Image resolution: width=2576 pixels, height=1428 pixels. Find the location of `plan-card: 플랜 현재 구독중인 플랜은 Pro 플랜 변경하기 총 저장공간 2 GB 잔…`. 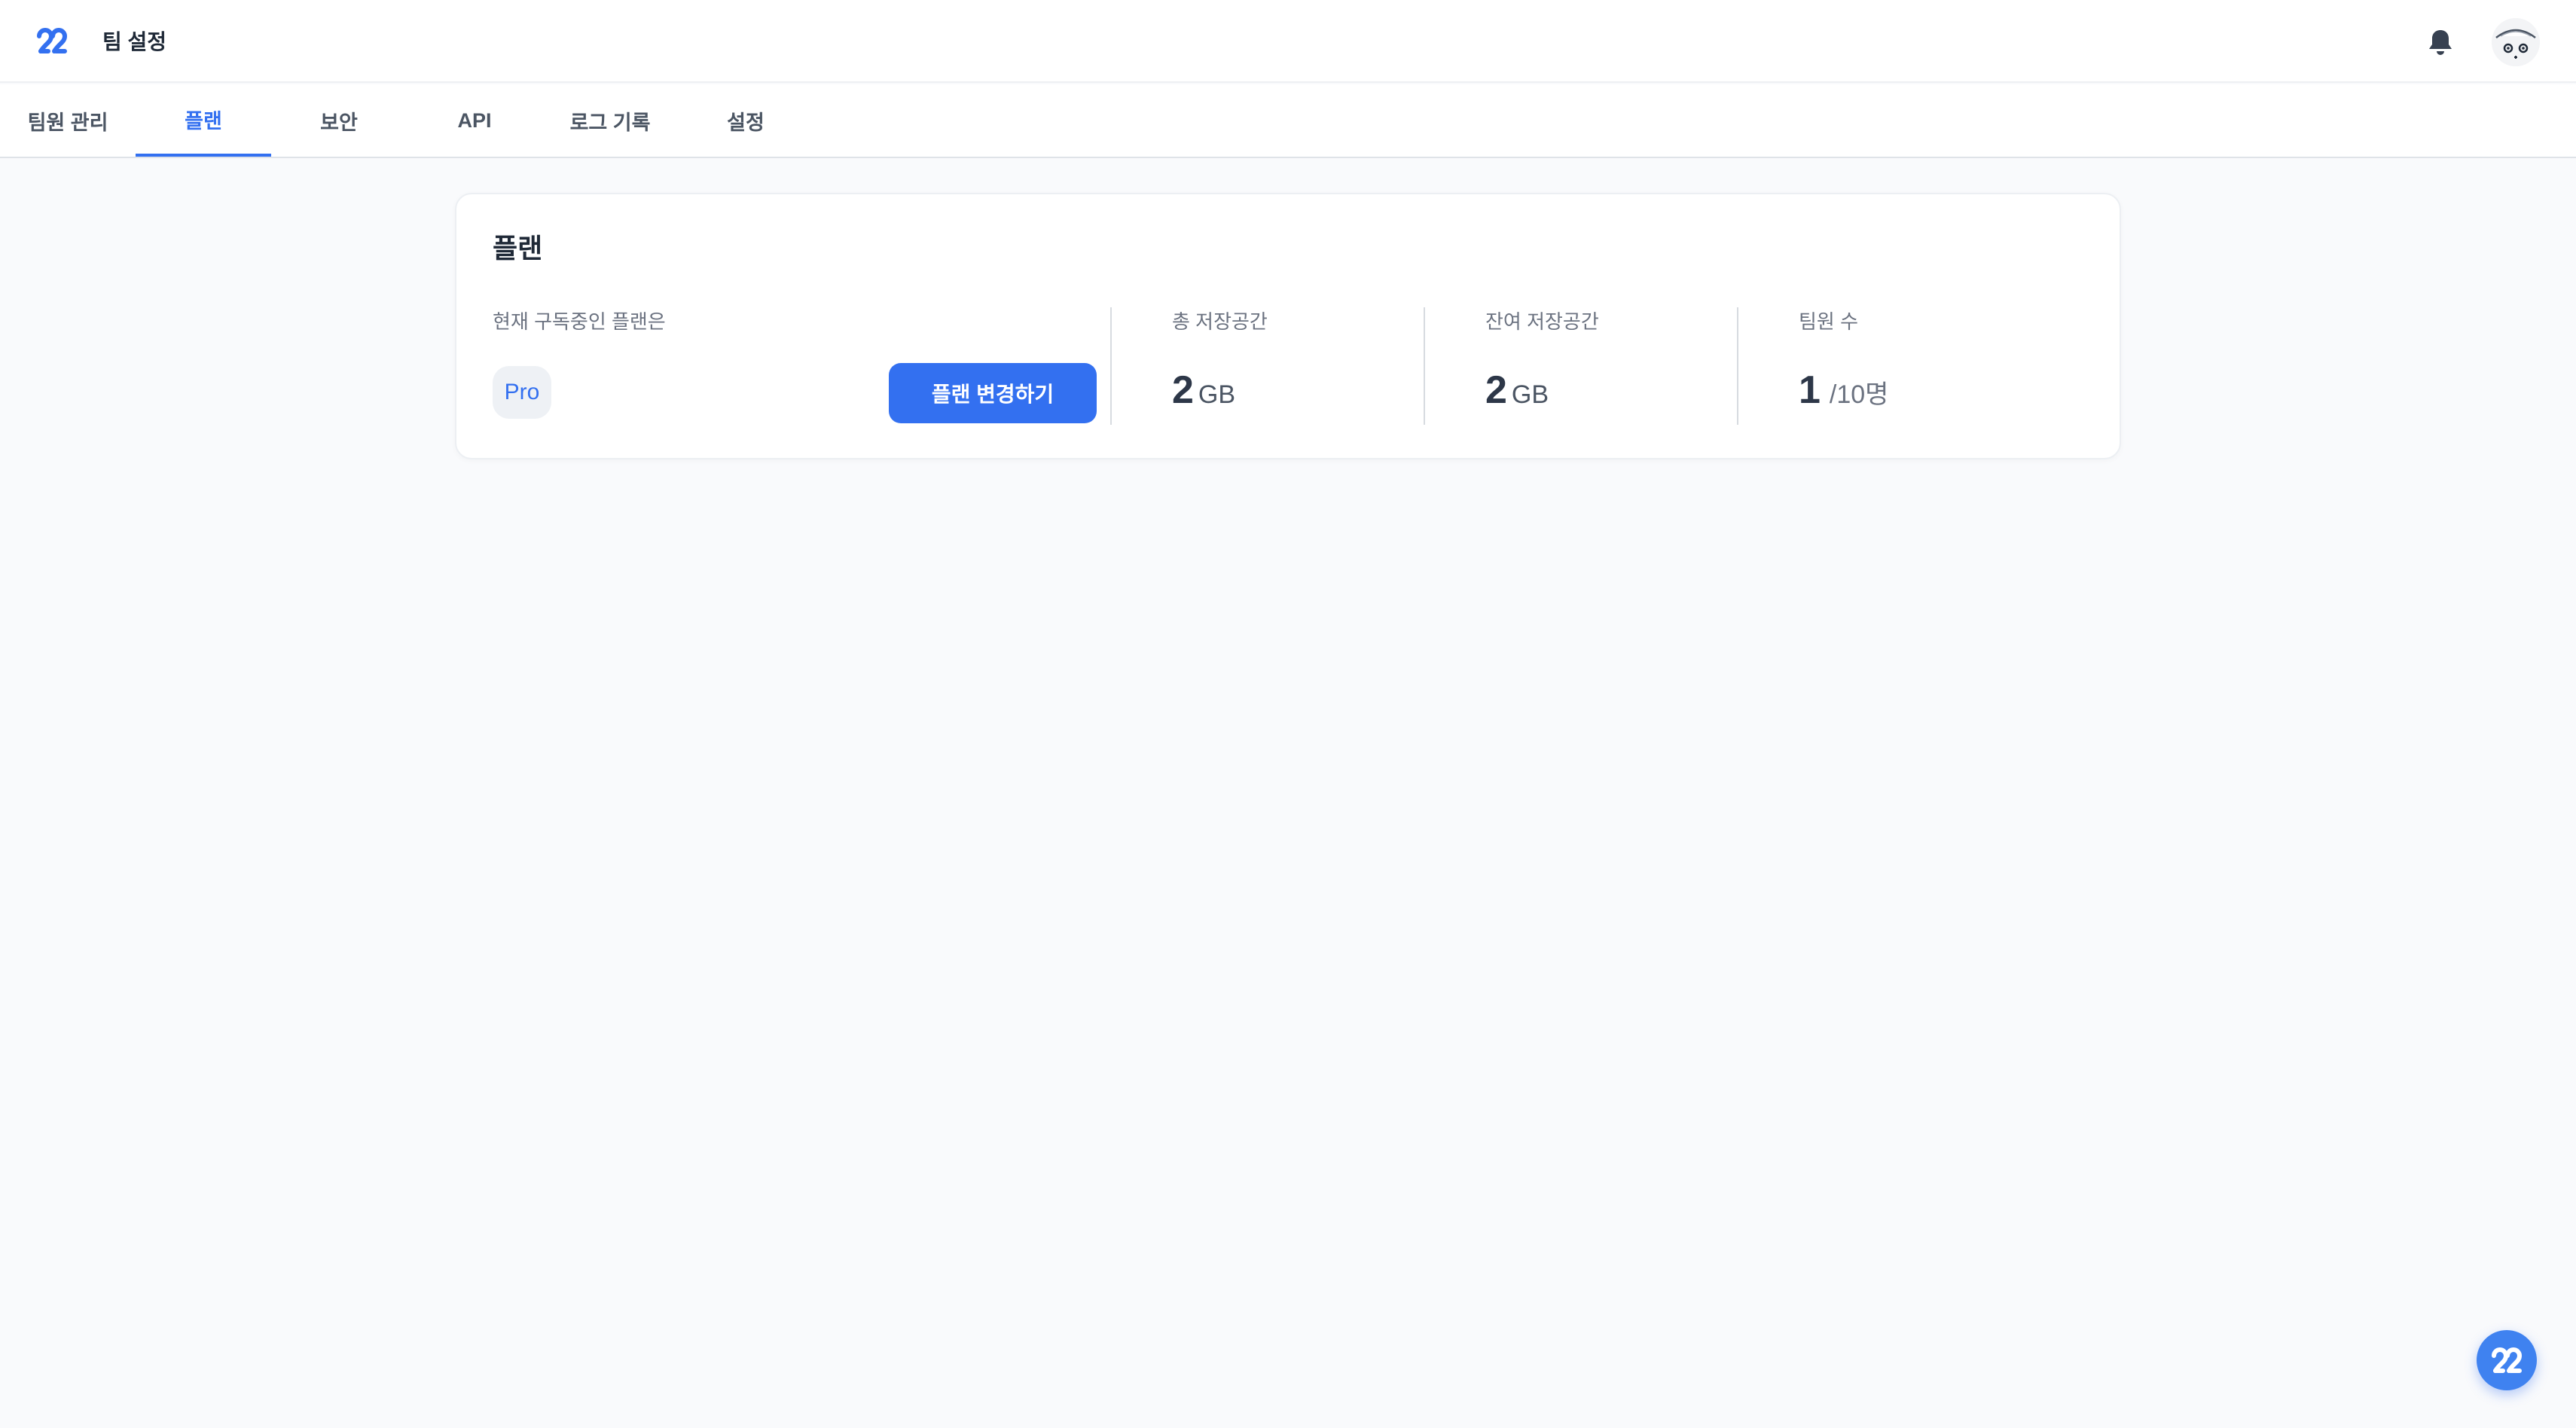

plan-card: 플랜 현재 구독중인 플랜은 Pro 플랜 변경하기 총 저장공간 2 GB 잔… is located at coordinates (1288, 326).